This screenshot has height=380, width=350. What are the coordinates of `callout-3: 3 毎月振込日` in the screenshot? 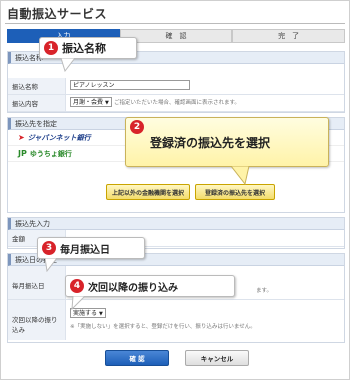 It's located at (91, 248).